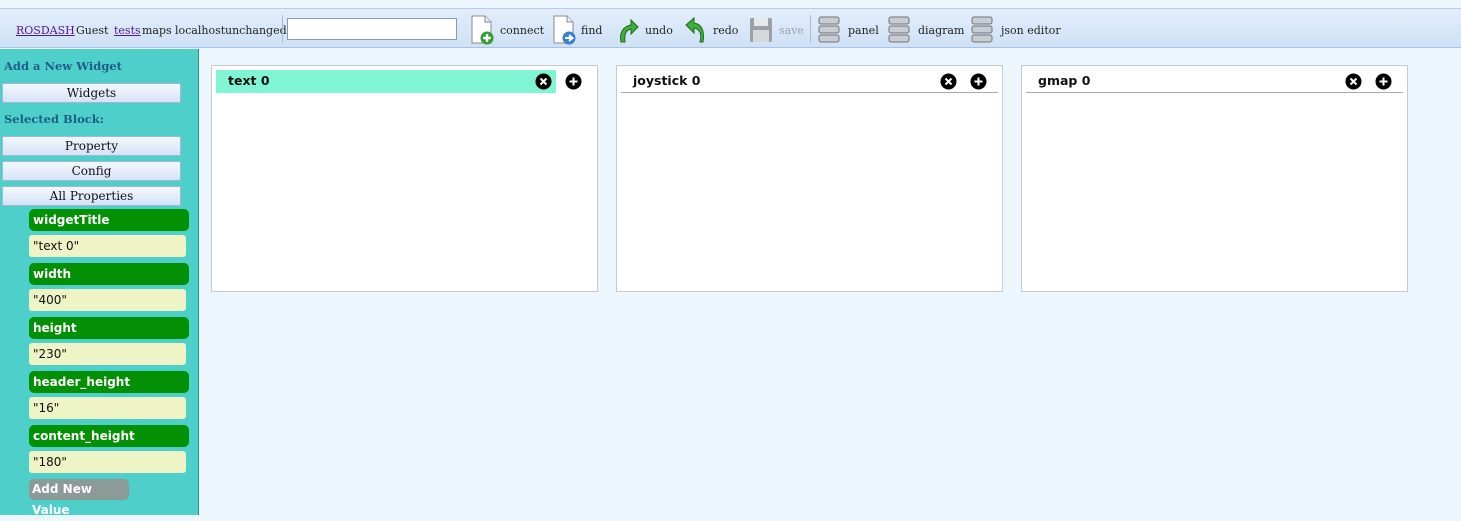  I want to click on property-key: height, so click(109, 328).